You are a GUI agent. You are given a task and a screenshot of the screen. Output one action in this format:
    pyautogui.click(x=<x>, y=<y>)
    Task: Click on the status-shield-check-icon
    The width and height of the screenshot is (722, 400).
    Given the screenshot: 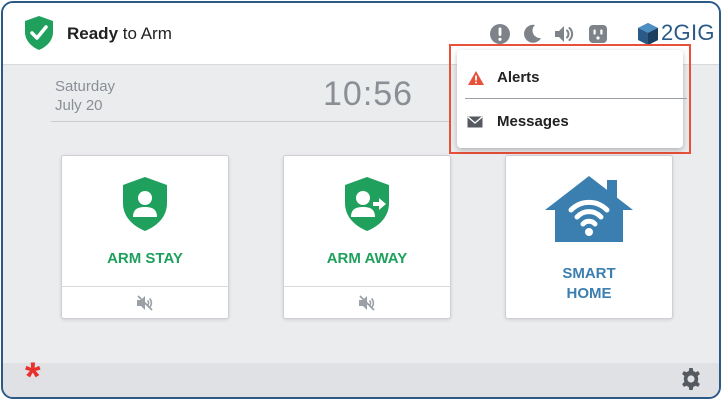 What is the action you would take?
    pyautogui.click(x=39, y=33)
    